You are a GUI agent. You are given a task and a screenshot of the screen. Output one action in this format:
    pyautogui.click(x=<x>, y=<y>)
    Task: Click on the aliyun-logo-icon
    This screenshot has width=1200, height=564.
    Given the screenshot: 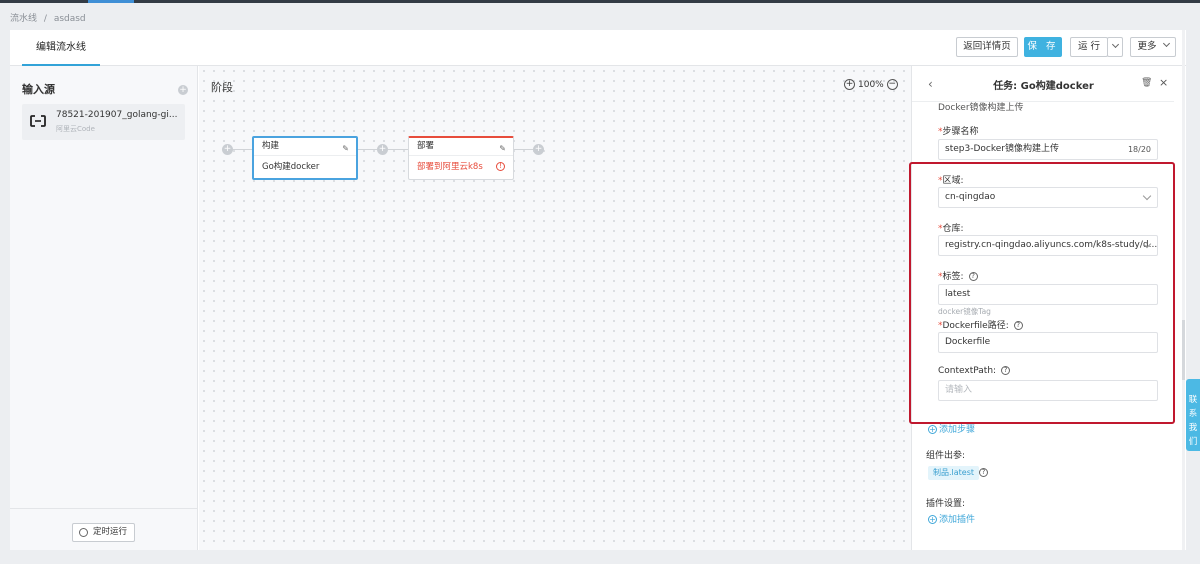 What is the action you would take?
    pyautogui.click(x=38, y=121)
    